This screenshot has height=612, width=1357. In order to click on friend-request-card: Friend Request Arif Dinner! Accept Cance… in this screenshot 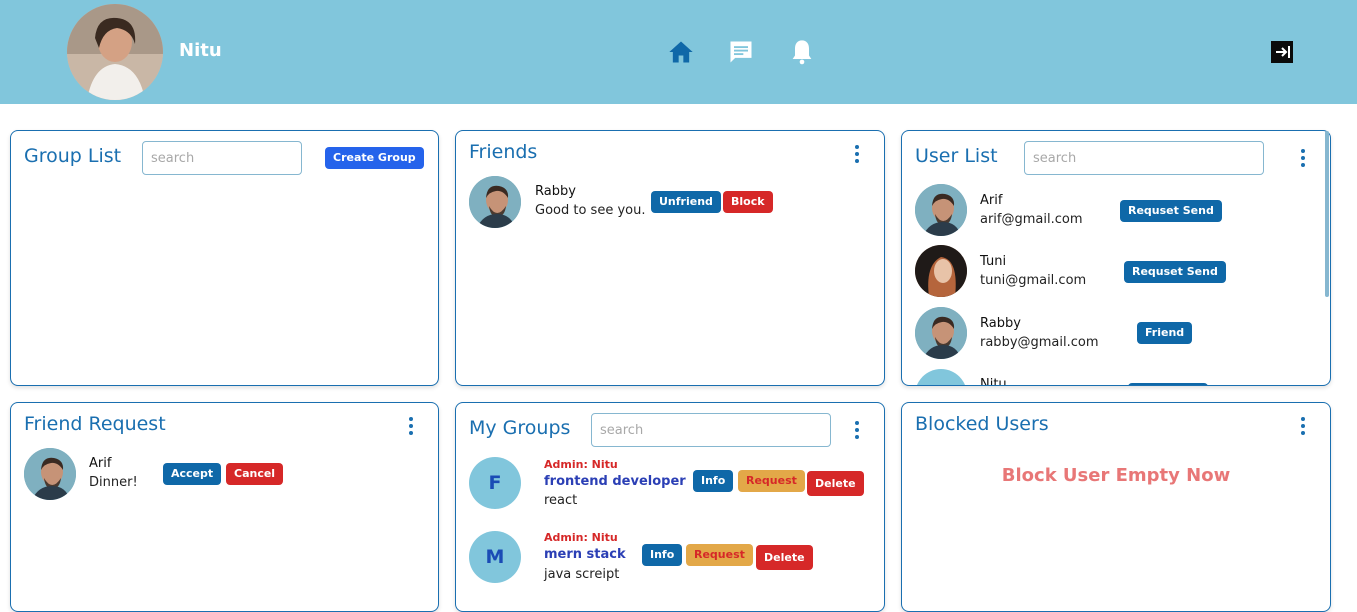, I will do `click(224, 507)`.